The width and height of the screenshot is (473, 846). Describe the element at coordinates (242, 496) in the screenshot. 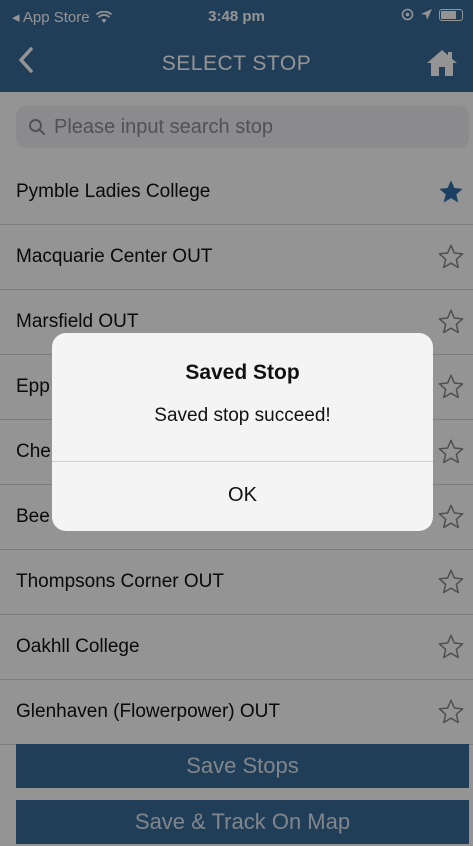

I see `ok-button: OK` at that location.